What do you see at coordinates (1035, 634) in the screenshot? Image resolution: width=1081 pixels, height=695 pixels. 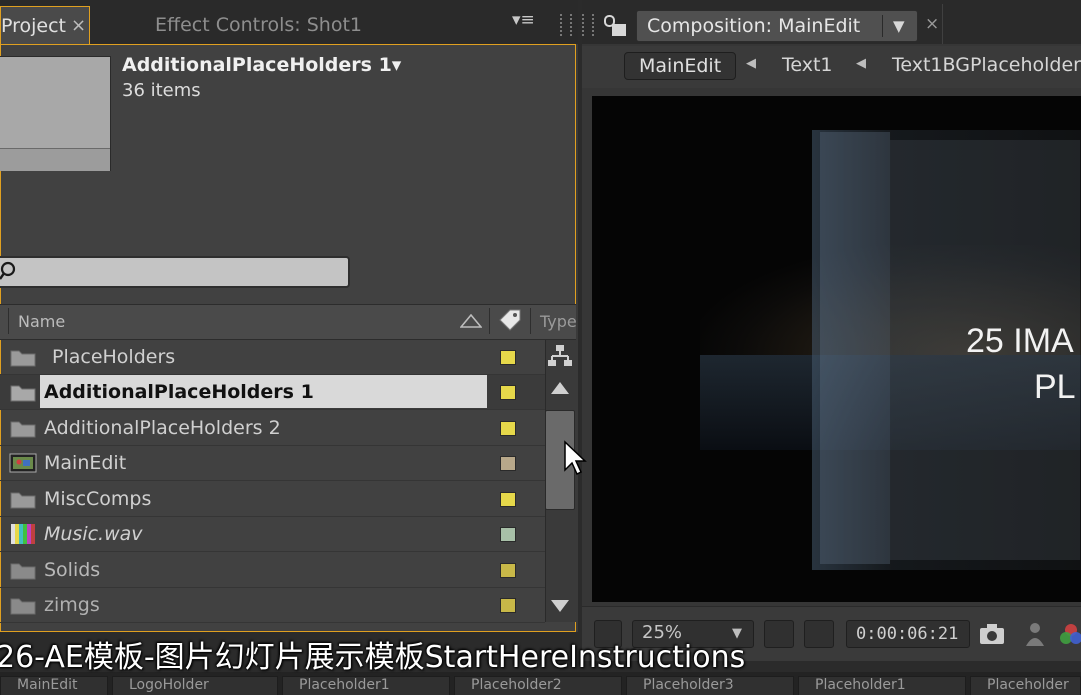 I see `show-snapshot-icon` at bounding box center [1035, 634].